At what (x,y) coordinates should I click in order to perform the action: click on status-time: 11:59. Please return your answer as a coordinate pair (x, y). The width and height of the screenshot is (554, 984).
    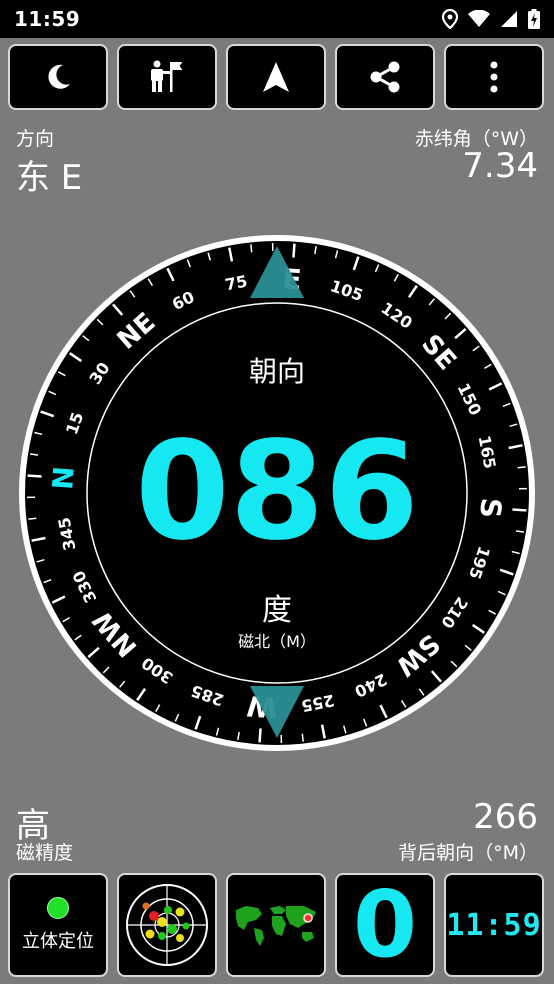
    Looking at the image, I should click on (47, 19).